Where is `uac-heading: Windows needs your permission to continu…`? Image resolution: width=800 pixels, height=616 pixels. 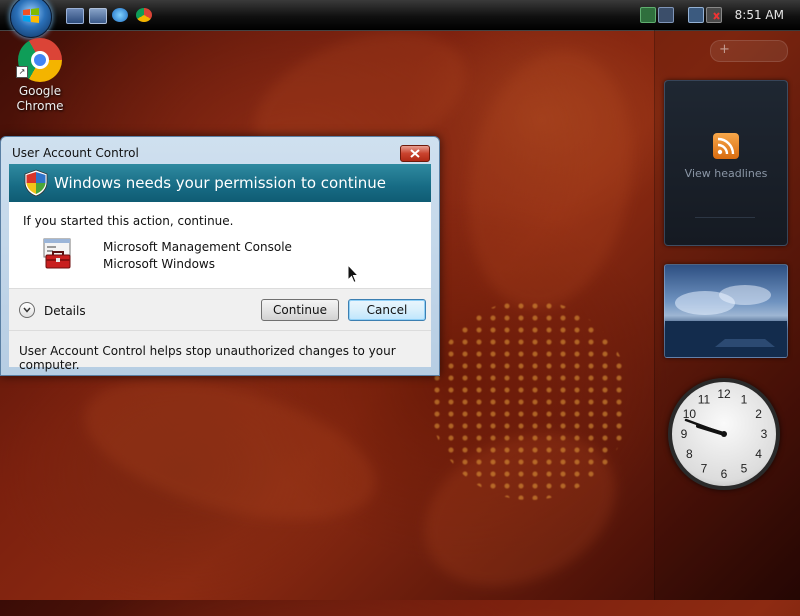
uac-heading: Windows needs your permission to continu… is located at coordinates (220, 183).